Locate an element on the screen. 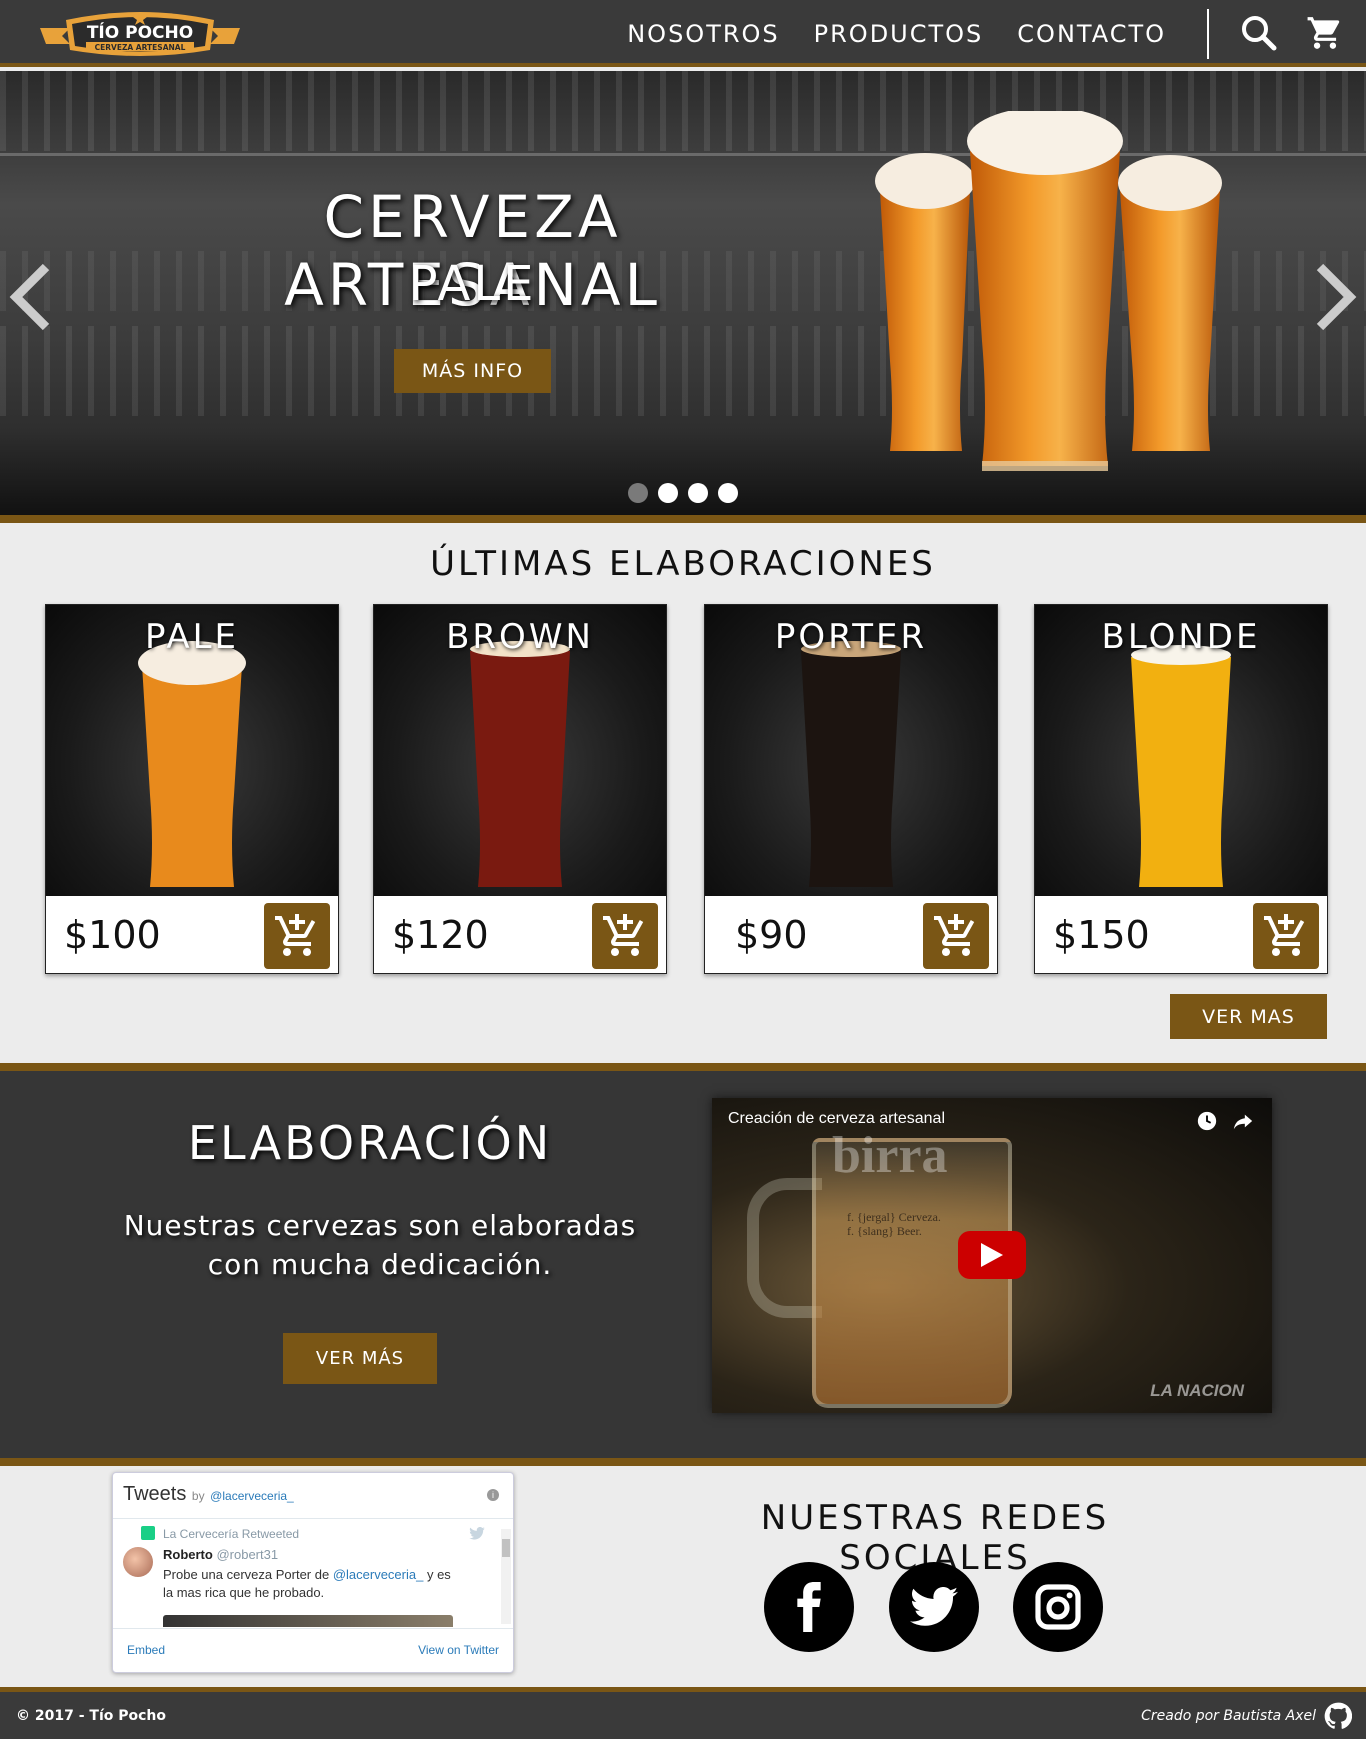  products-title: ÚLTIMAS ELABORACIONES is located at coordinates (683, 564).